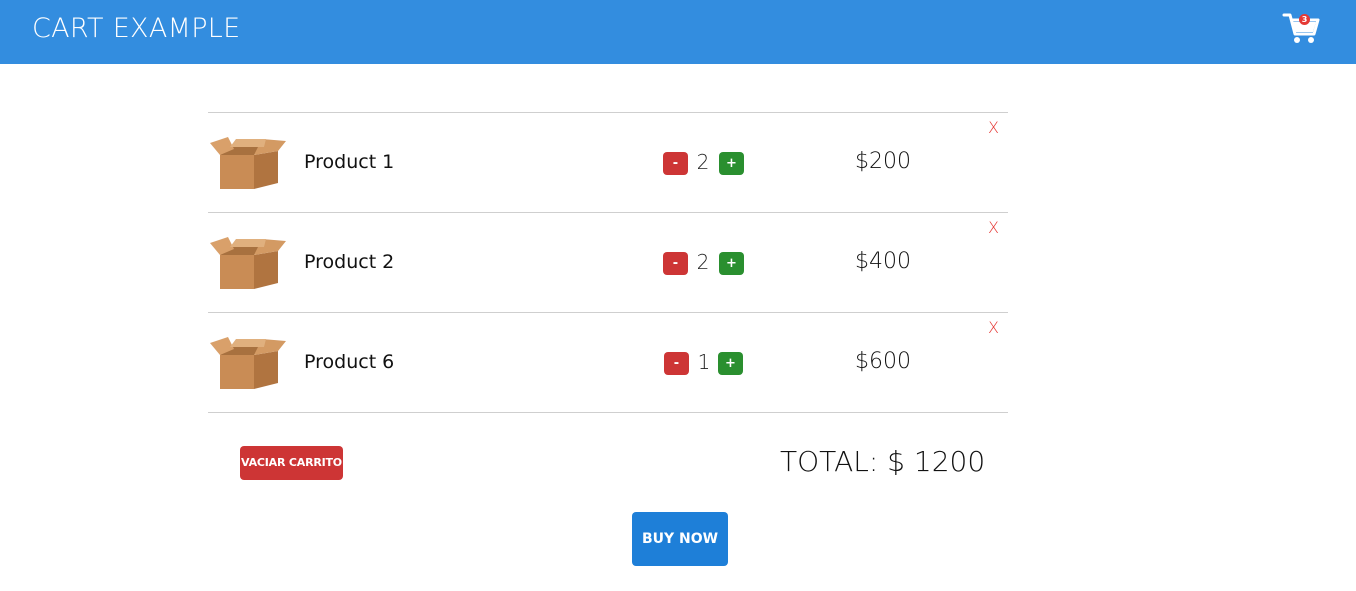 The width and height of the screenshot is (1356, 591). What do you see at coordinates (136, 28) in the screenshot?
I see `app-title: CART EXAMPLE` at bounding box center [136, 28].